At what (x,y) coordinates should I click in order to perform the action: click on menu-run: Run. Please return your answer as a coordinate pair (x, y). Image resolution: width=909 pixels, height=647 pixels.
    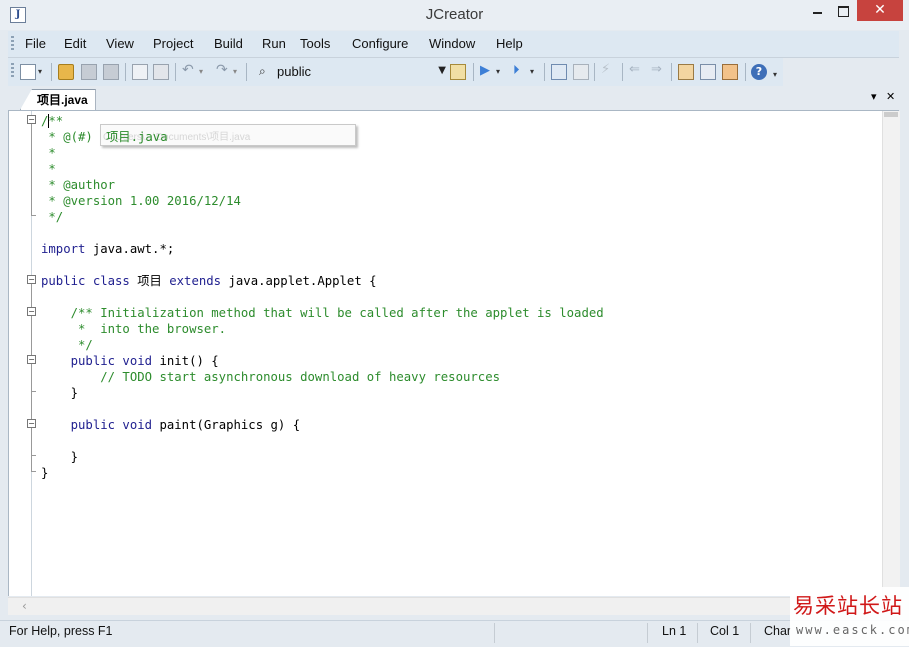
    Looking at the image, I should click on (274, 43).